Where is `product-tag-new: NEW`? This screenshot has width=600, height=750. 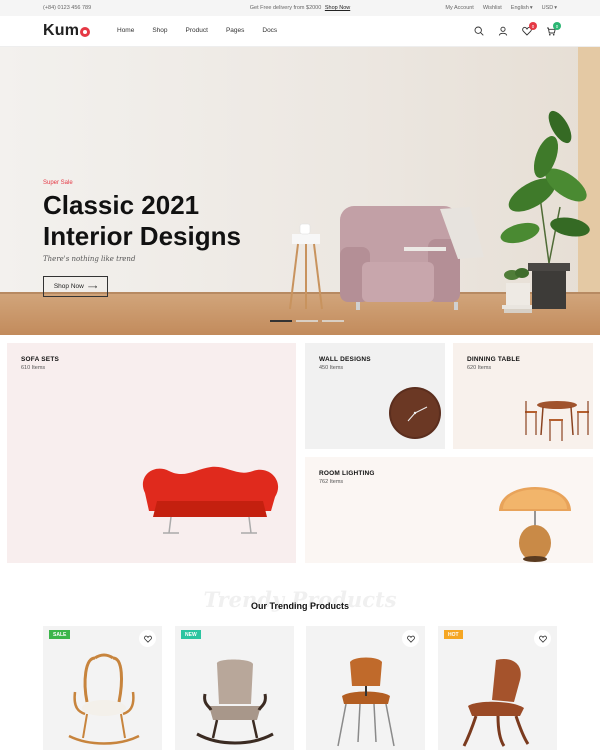
product-tag-new: NEW is located at coordinates (191, 634).